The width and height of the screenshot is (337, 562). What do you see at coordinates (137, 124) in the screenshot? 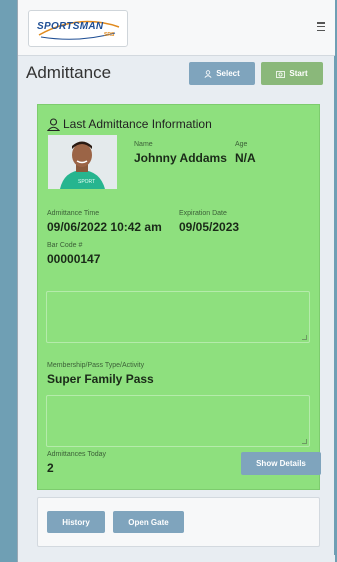
I see `card-title-text: Last Admittance Information` at bounding box center [137, 124].